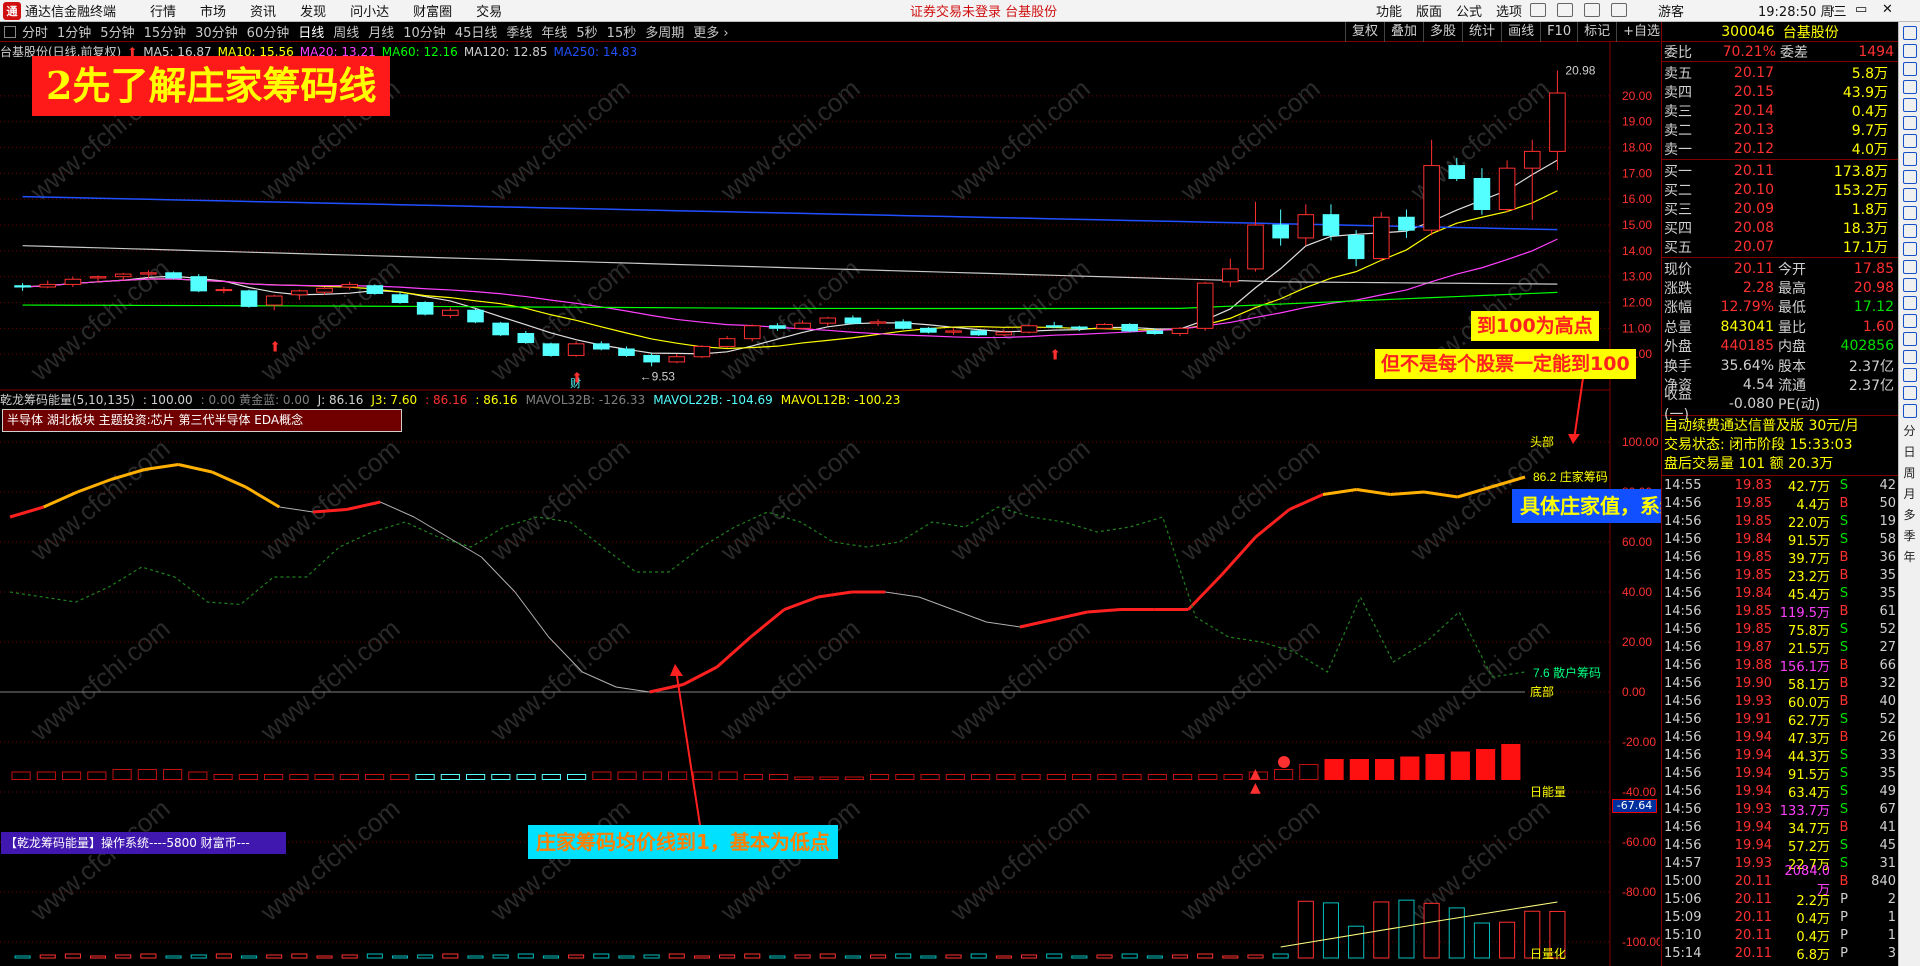  What do you see at coordinates (1364, 32) in the screenshot?
I see `tool-fuquan: 复权` at bounding box center [1364, 32].